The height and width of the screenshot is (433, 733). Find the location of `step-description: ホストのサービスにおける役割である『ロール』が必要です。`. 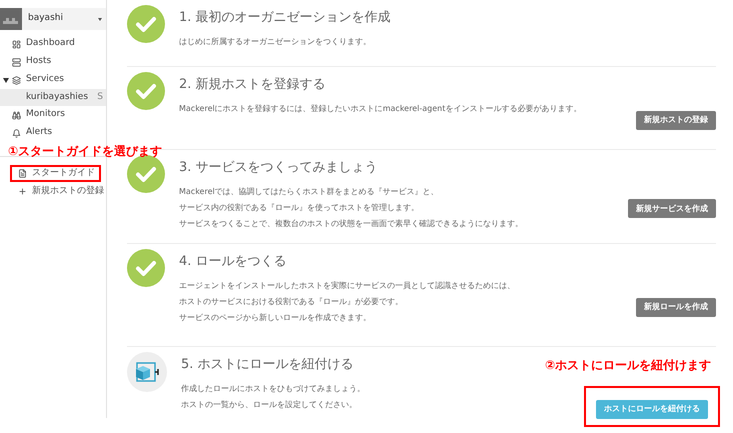

step-description: ホストのサービスにおける役割である『ロール』が必要です。 is located at coordinates (291, 302).